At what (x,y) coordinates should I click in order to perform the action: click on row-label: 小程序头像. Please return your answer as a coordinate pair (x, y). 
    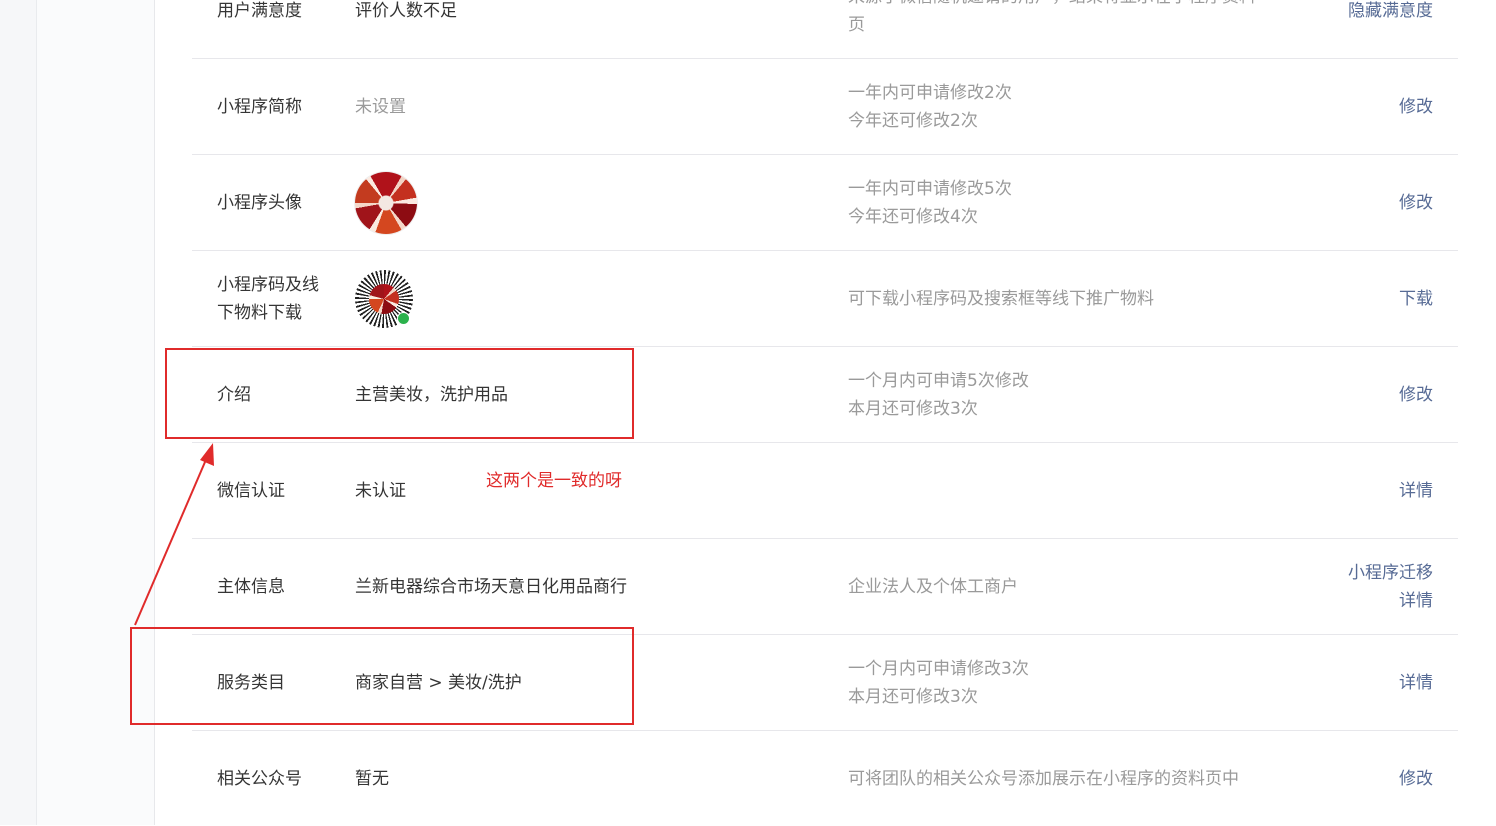
    Looking at the image, I should click on (259, 202).